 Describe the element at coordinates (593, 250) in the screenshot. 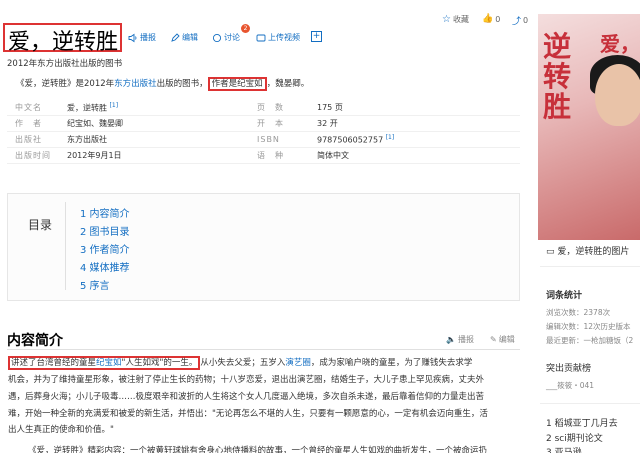

I see `cover-caption: ▭ 爱，逆转胜的图片` at that location.